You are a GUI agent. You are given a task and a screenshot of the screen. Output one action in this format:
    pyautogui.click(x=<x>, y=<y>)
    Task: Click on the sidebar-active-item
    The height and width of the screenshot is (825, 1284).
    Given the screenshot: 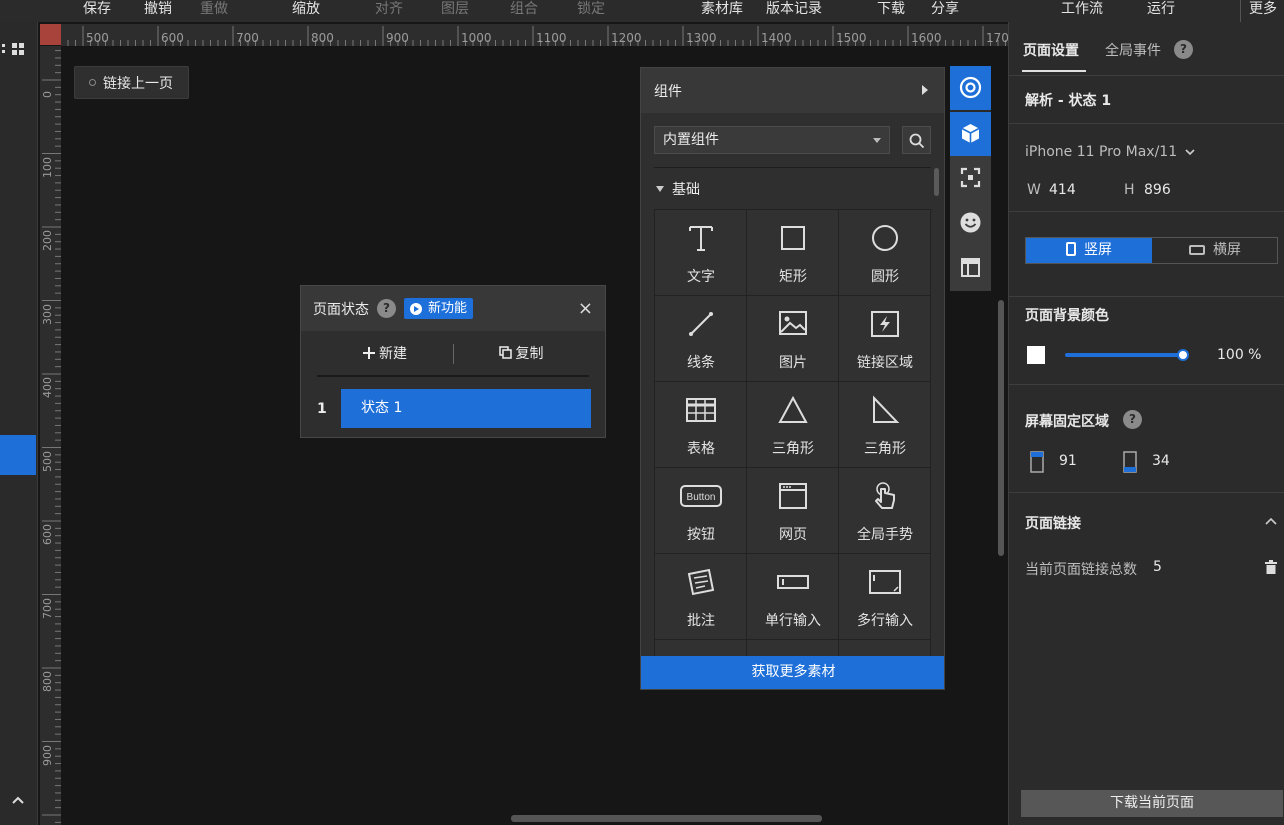 What is the action you would take?
    pyautogui.click(x=18, y=455)
    